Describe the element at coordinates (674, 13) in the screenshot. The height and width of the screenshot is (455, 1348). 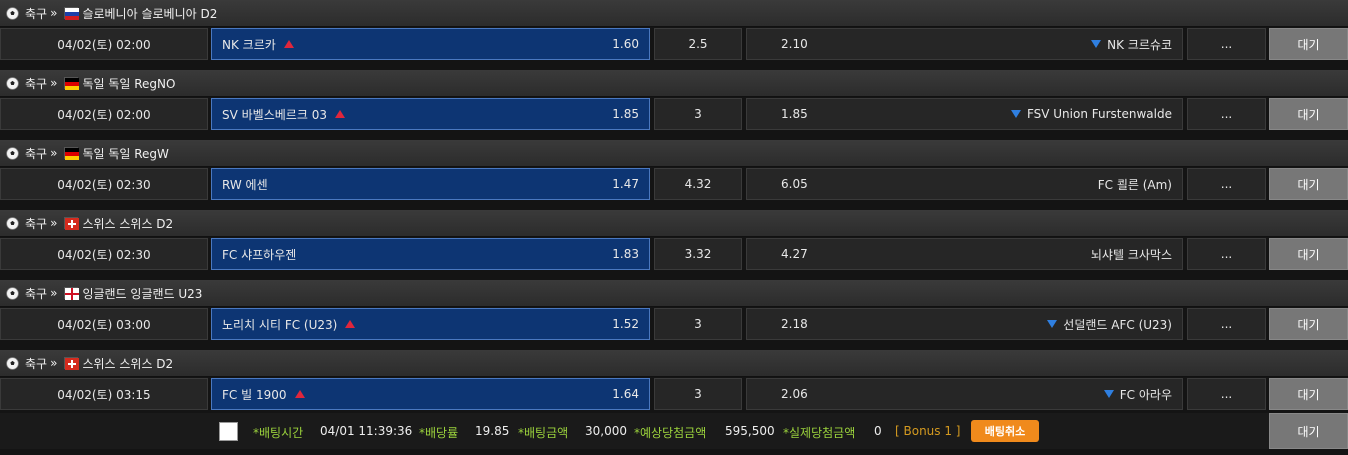
I see `league-header: 축구» 슬로베니아 슬로베니아 D2` at that location.